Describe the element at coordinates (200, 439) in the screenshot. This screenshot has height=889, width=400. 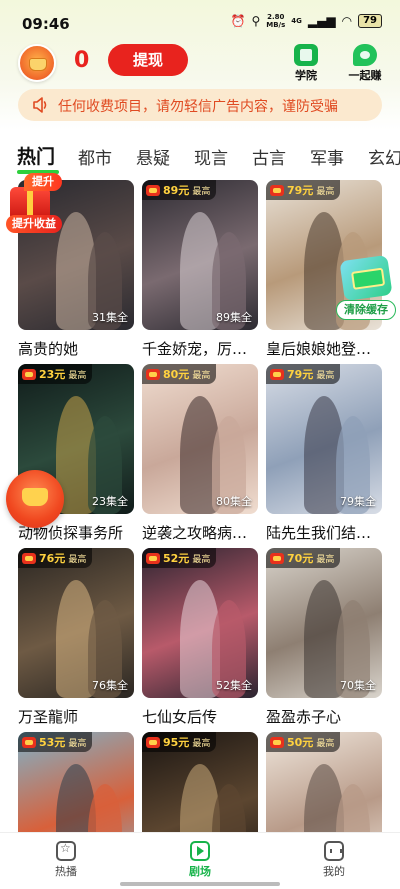
I see `drama-poster: 80元 最高 80集全` at that location.